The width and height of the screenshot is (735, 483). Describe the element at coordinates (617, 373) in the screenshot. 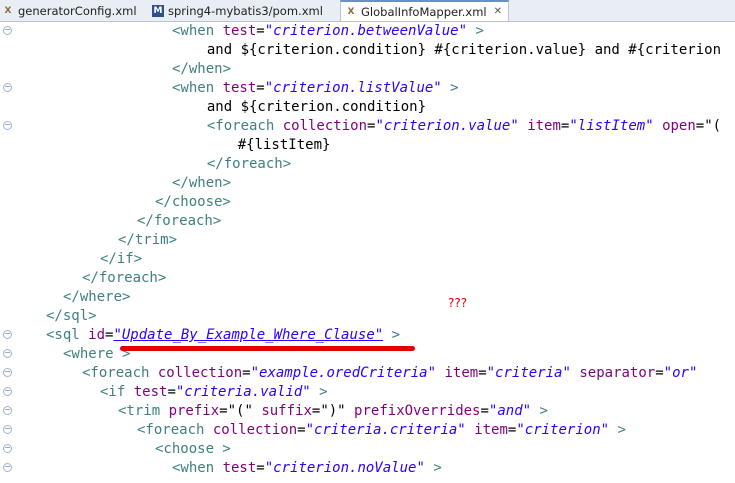

I see `code-token: separator` at that location.